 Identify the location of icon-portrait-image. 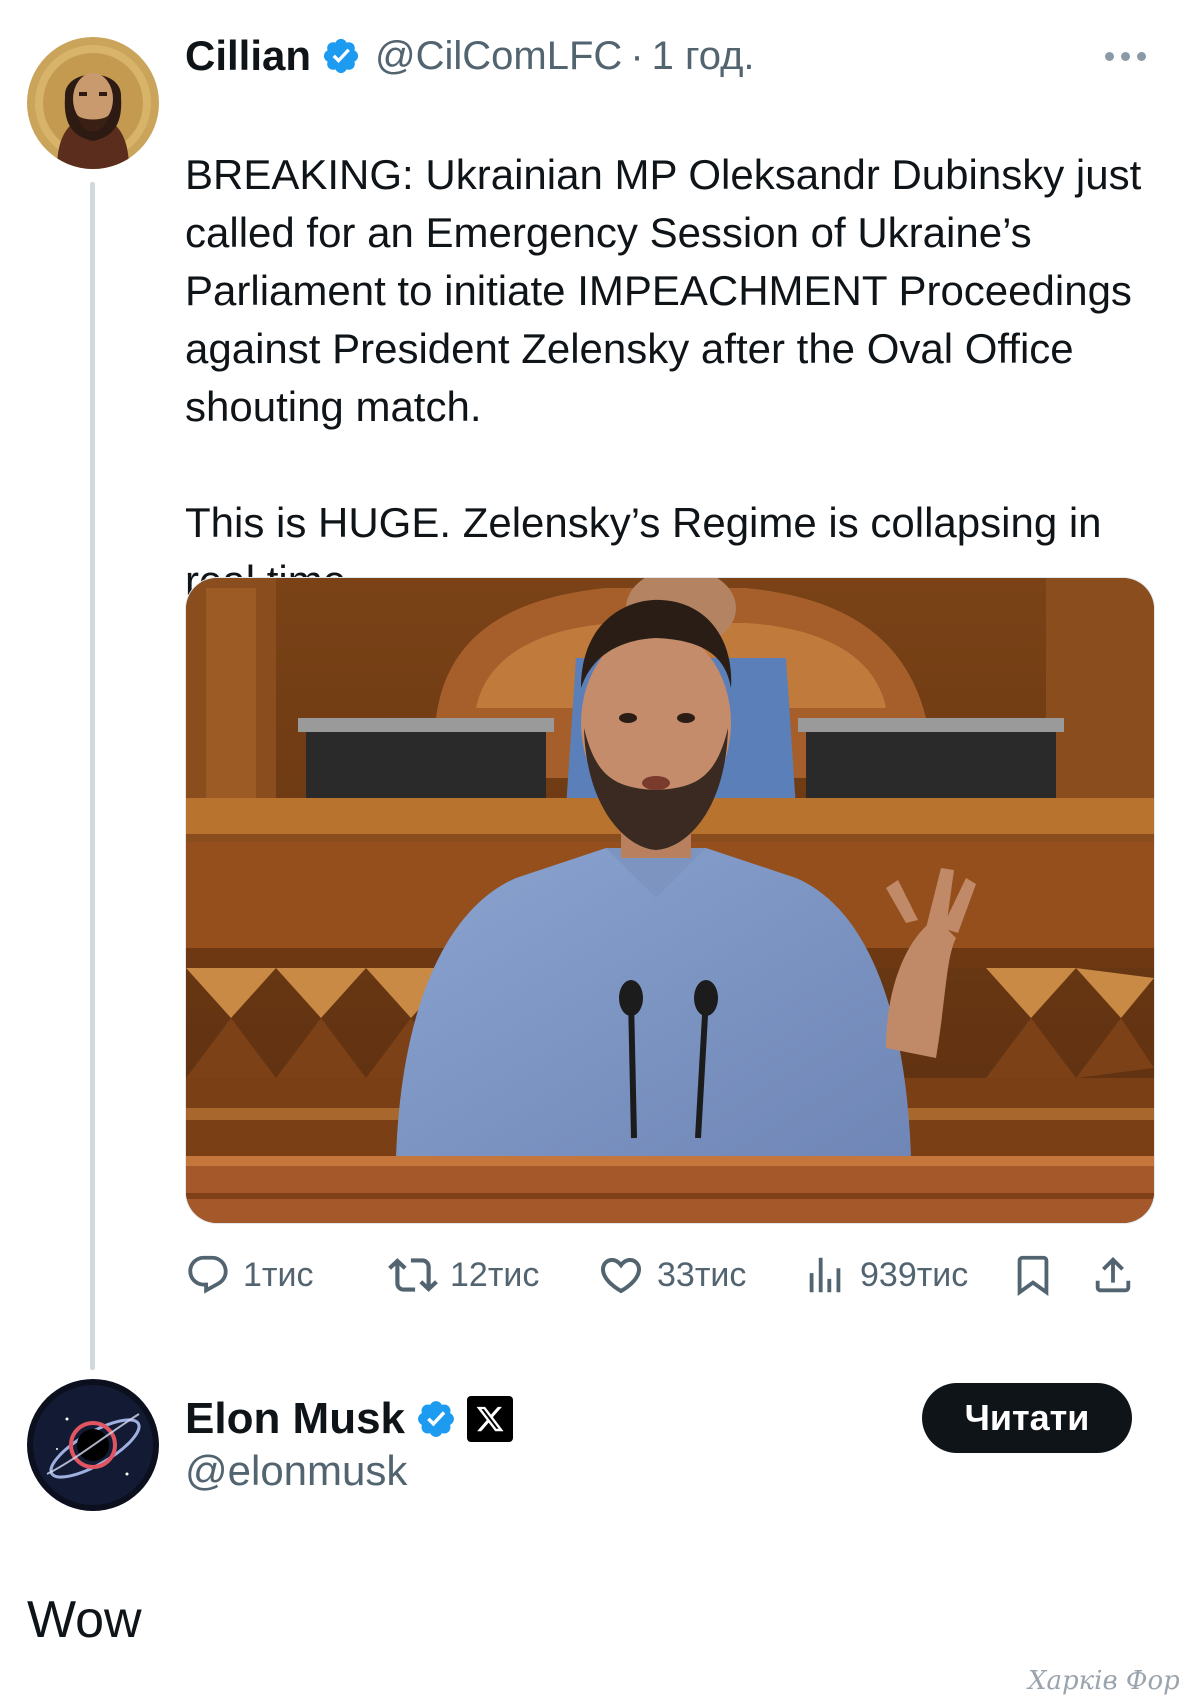
(93, 103).